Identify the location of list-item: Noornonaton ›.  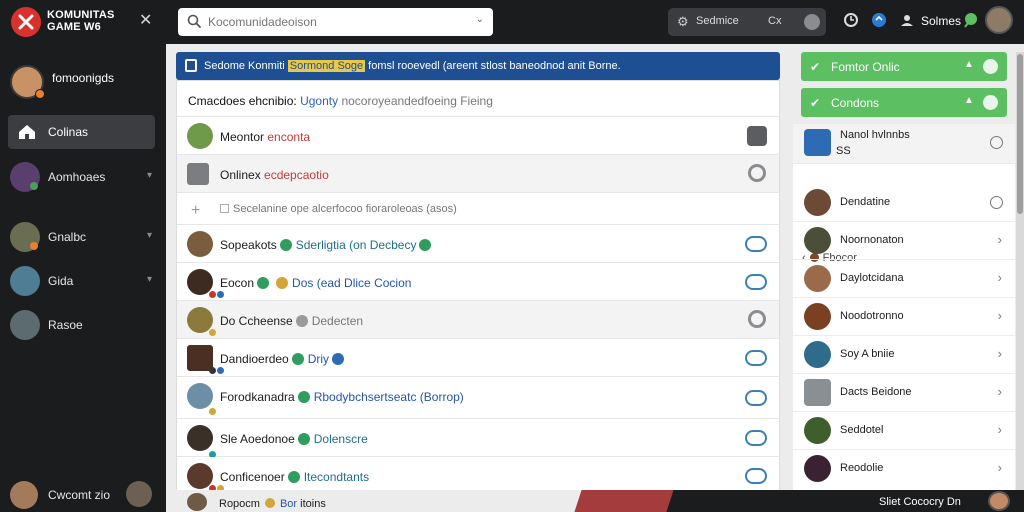
(904, 241).